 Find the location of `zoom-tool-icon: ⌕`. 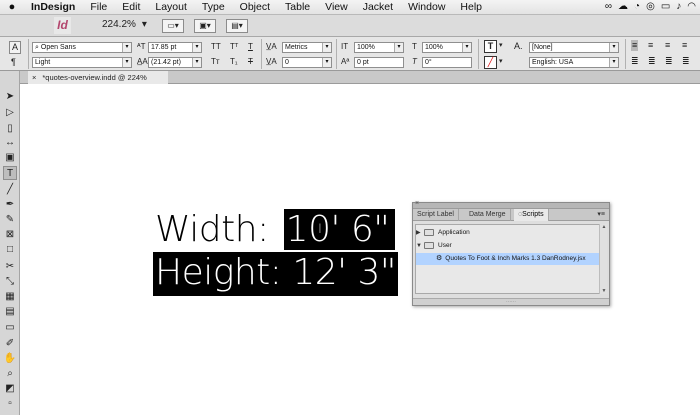

zoom-tool-icon: ⌕ is located at coordinates (10, 374).